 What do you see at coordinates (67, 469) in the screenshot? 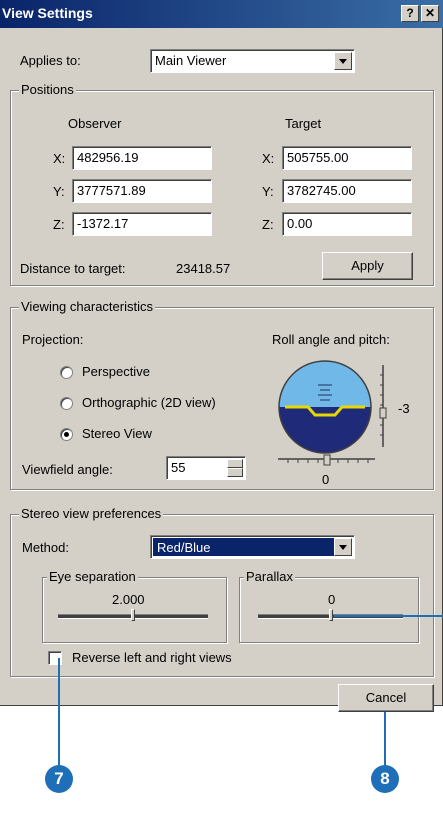
I see `viewfield-label: Viewfield angle:` at bounding box center [67, 469].